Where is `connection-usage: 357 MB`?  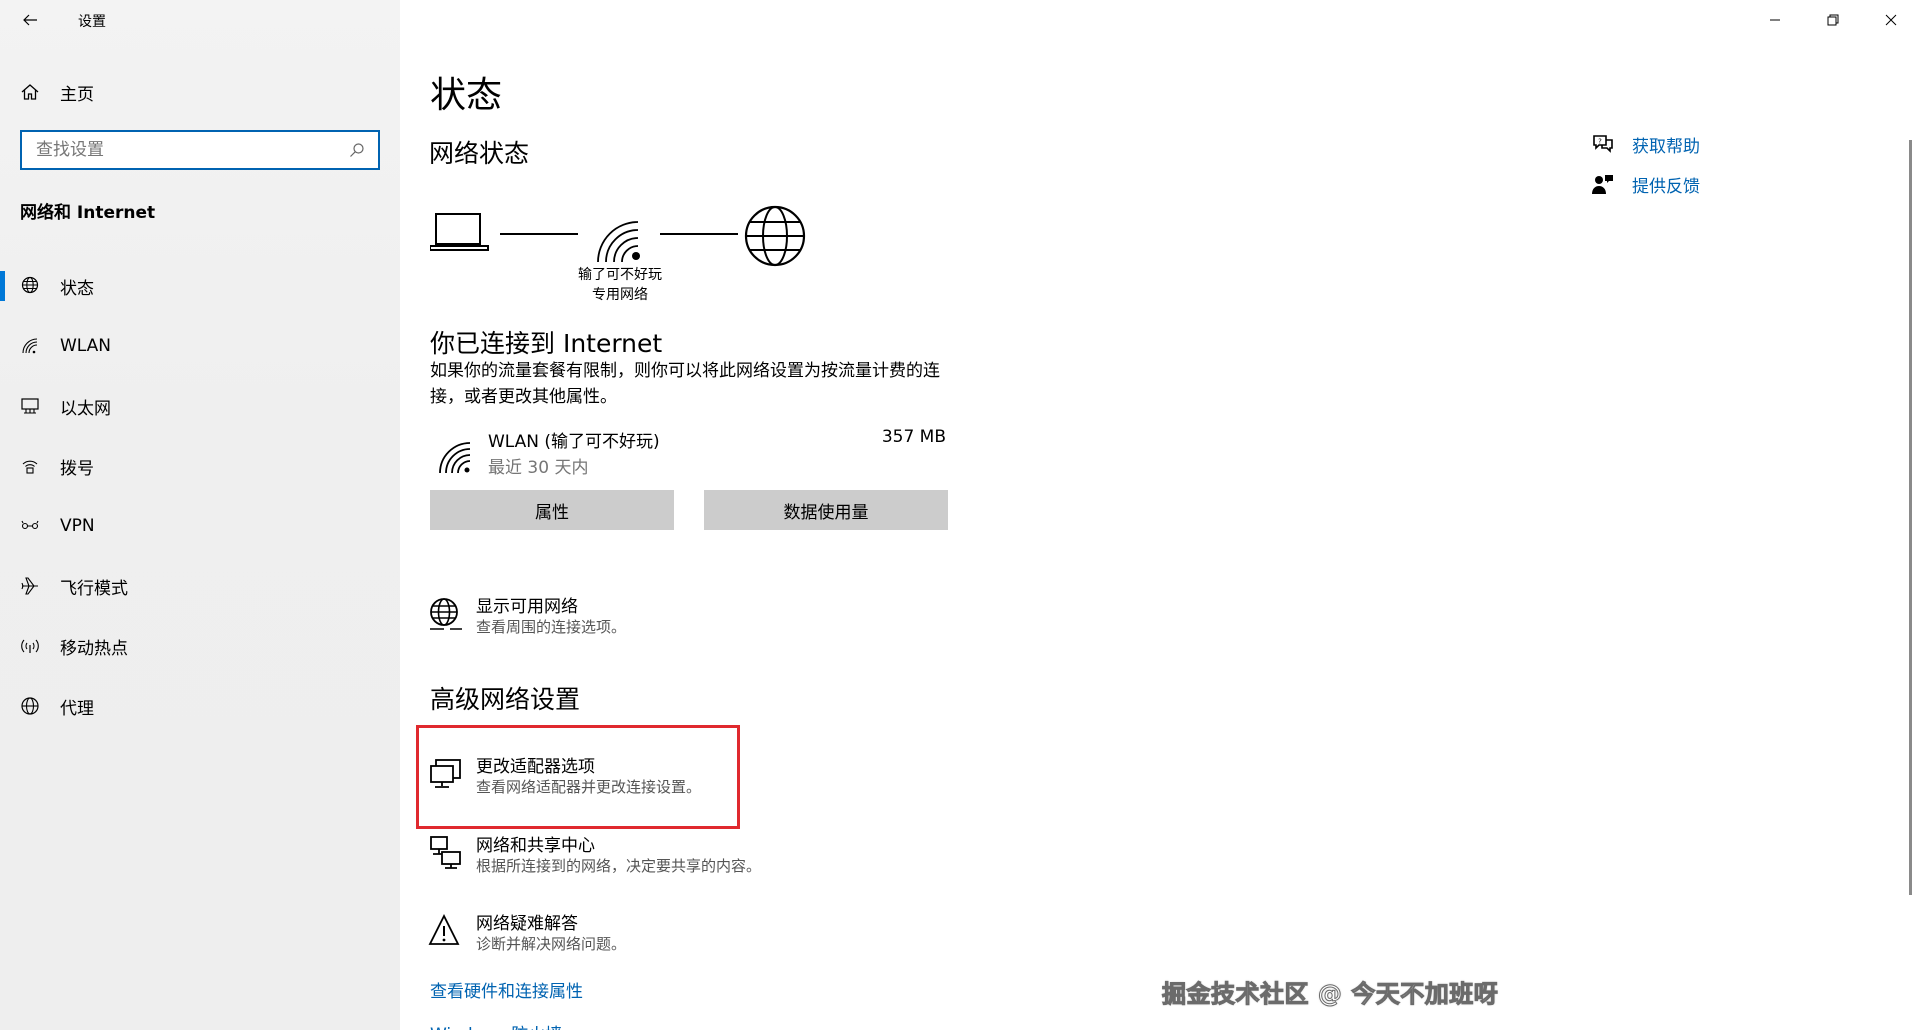 connection-usage: 357 MB is located at coordinates (913, 437).